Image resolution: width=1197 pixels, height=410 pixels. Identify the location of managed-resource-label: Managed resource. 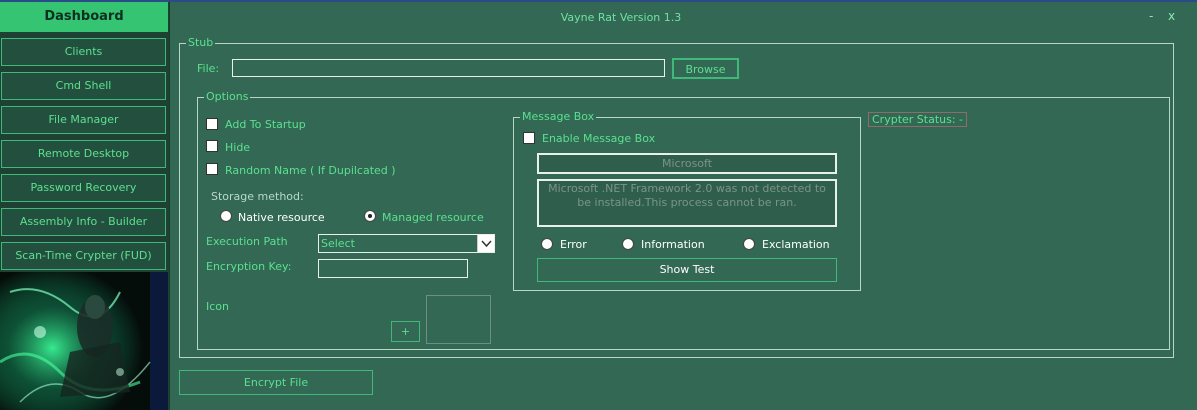
(433, 217).